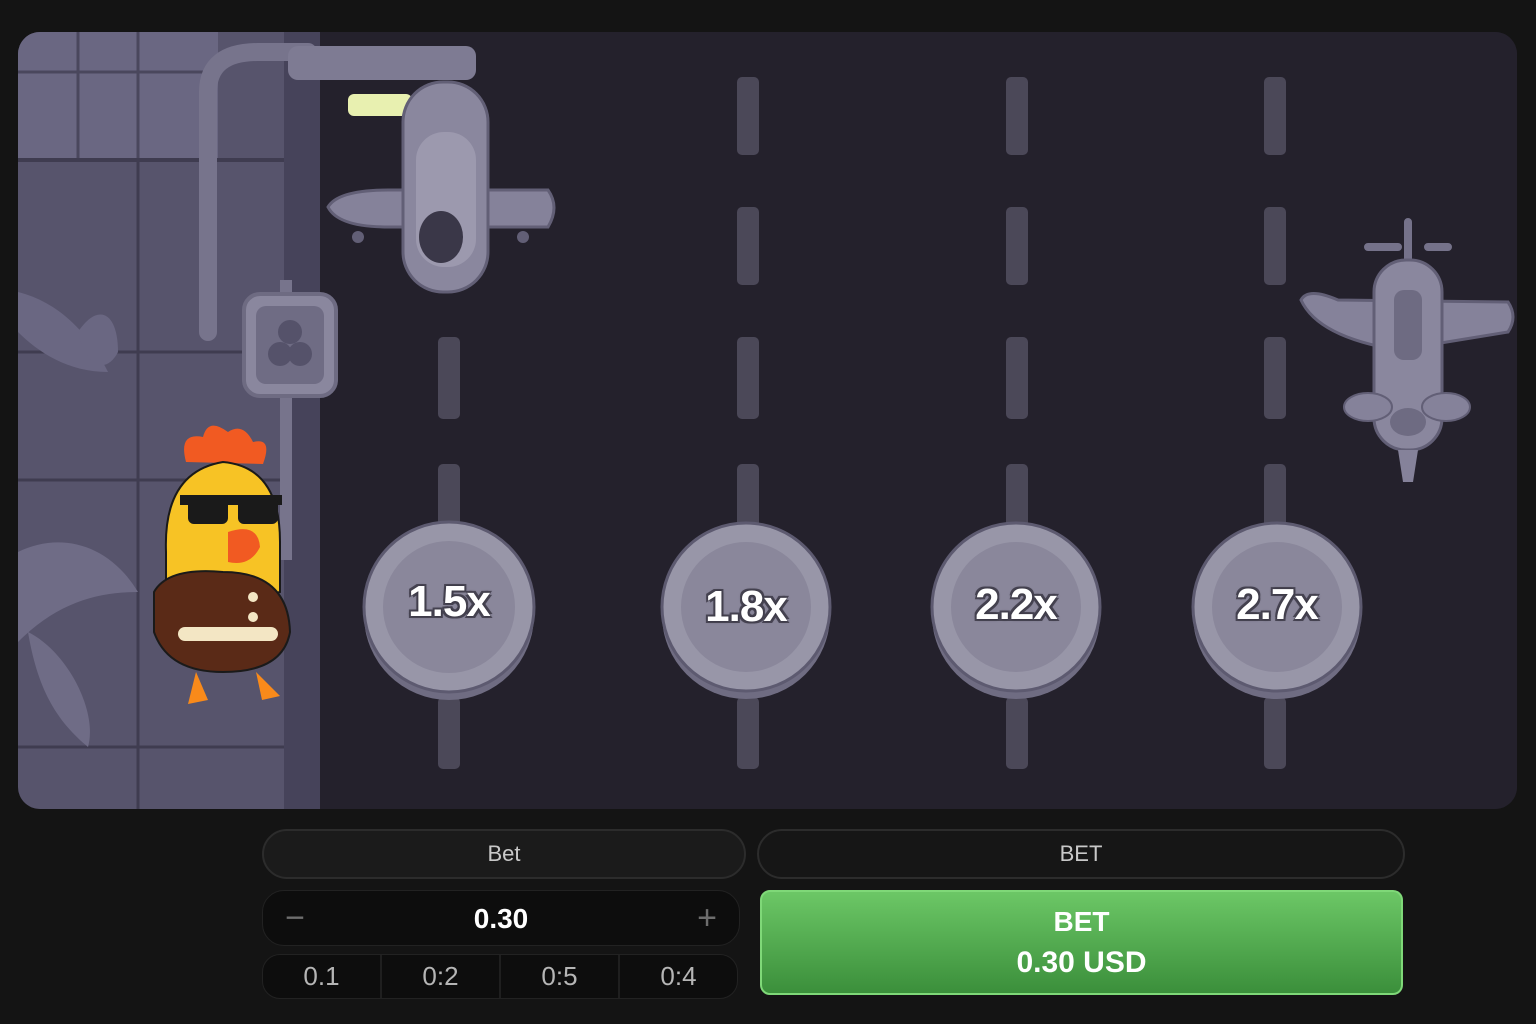 The height and width of the screenshot is (1024, 1536). I want to click on mode-tab: BET, so click(1081, 854).